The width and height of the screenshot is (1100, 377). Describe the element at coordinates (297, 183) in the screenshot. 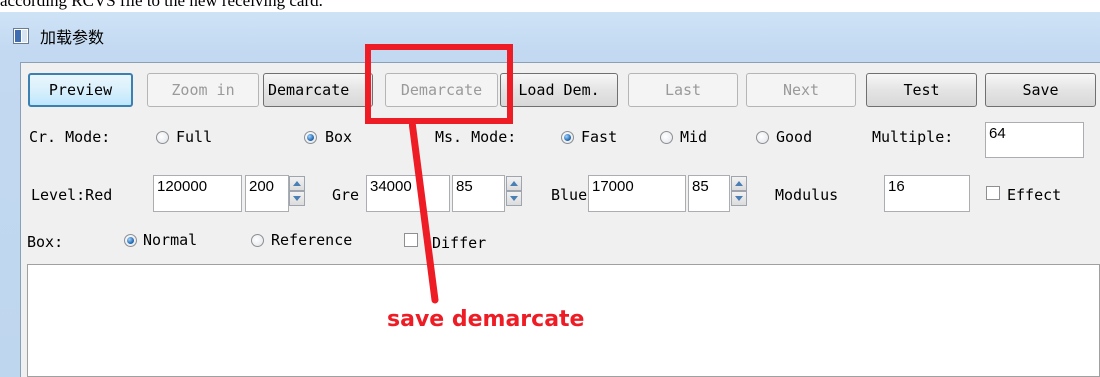

I see `red-gain-up-arrow-icon` at that location.